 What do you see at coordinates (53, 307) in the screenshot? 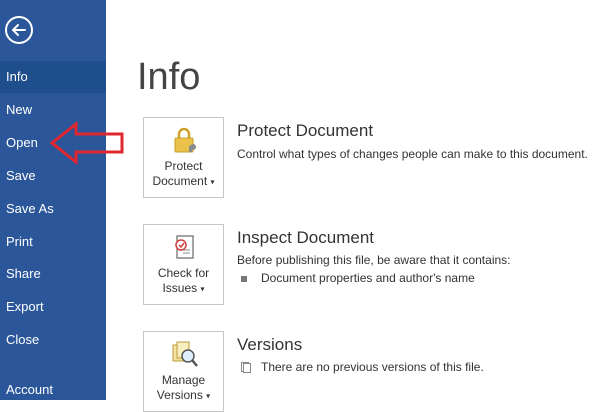
I see `sidebar-item-export: Export` at bounding box center [53, 307].